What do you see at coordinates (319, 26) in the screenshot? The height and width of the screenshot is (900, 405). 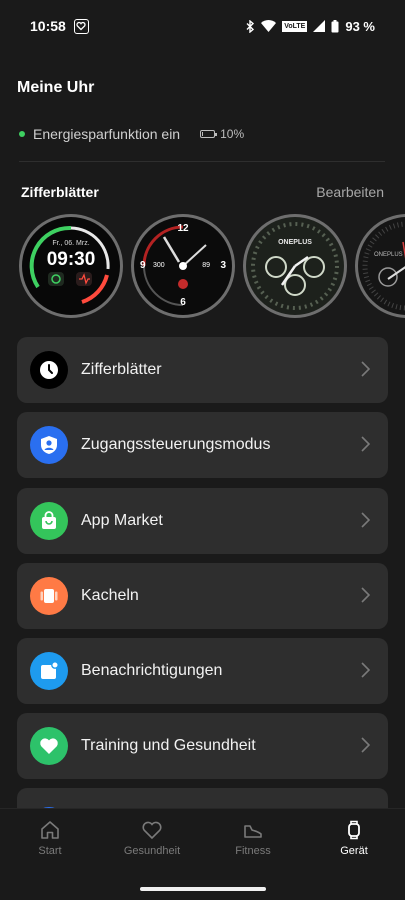 I see `signal-icon` at bounding box center [319, 26].